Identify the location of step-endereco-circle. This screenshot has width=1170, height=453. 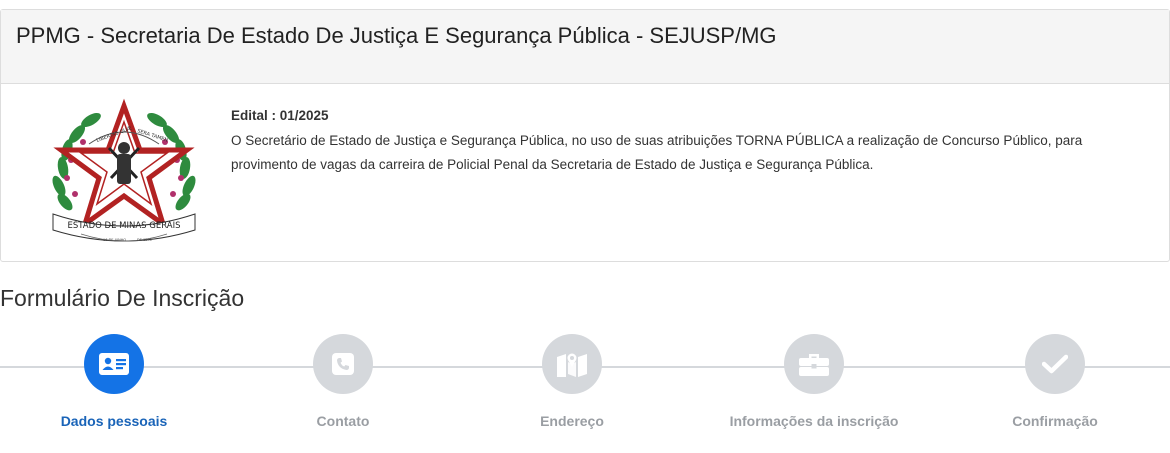
(572, 364).